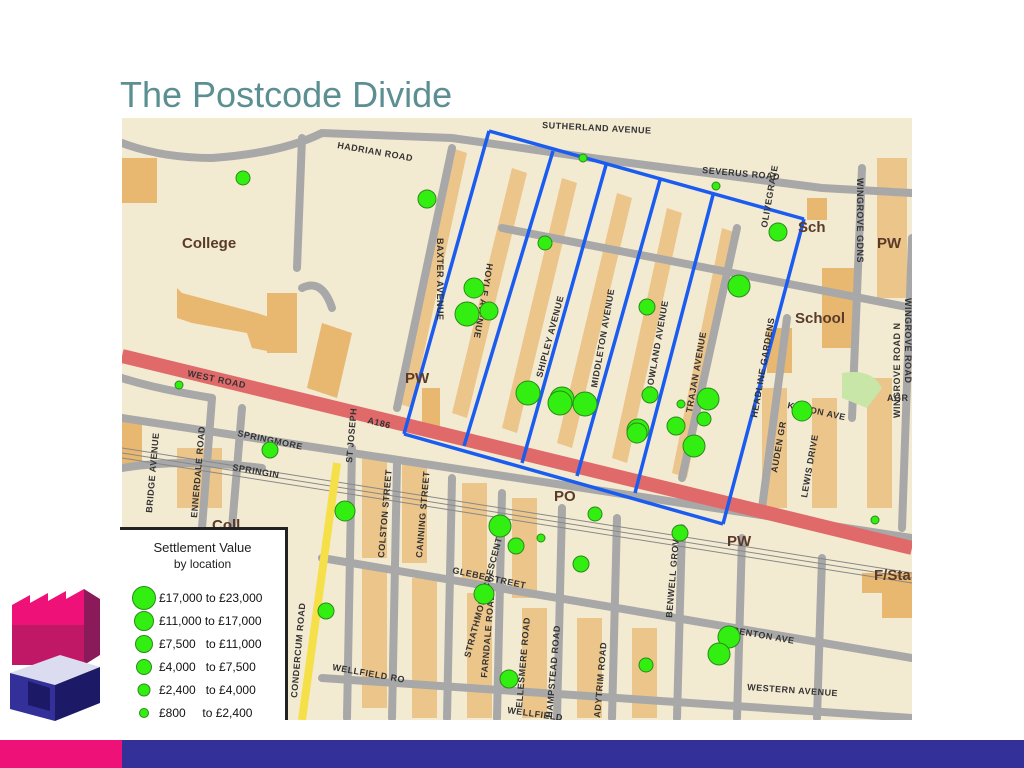 The width and height of the screenshot is (1024, 768). Describe the element at coordinates (792, 690) in the screenshot. I see `street-label: WESTERN AVENUE` at that location.